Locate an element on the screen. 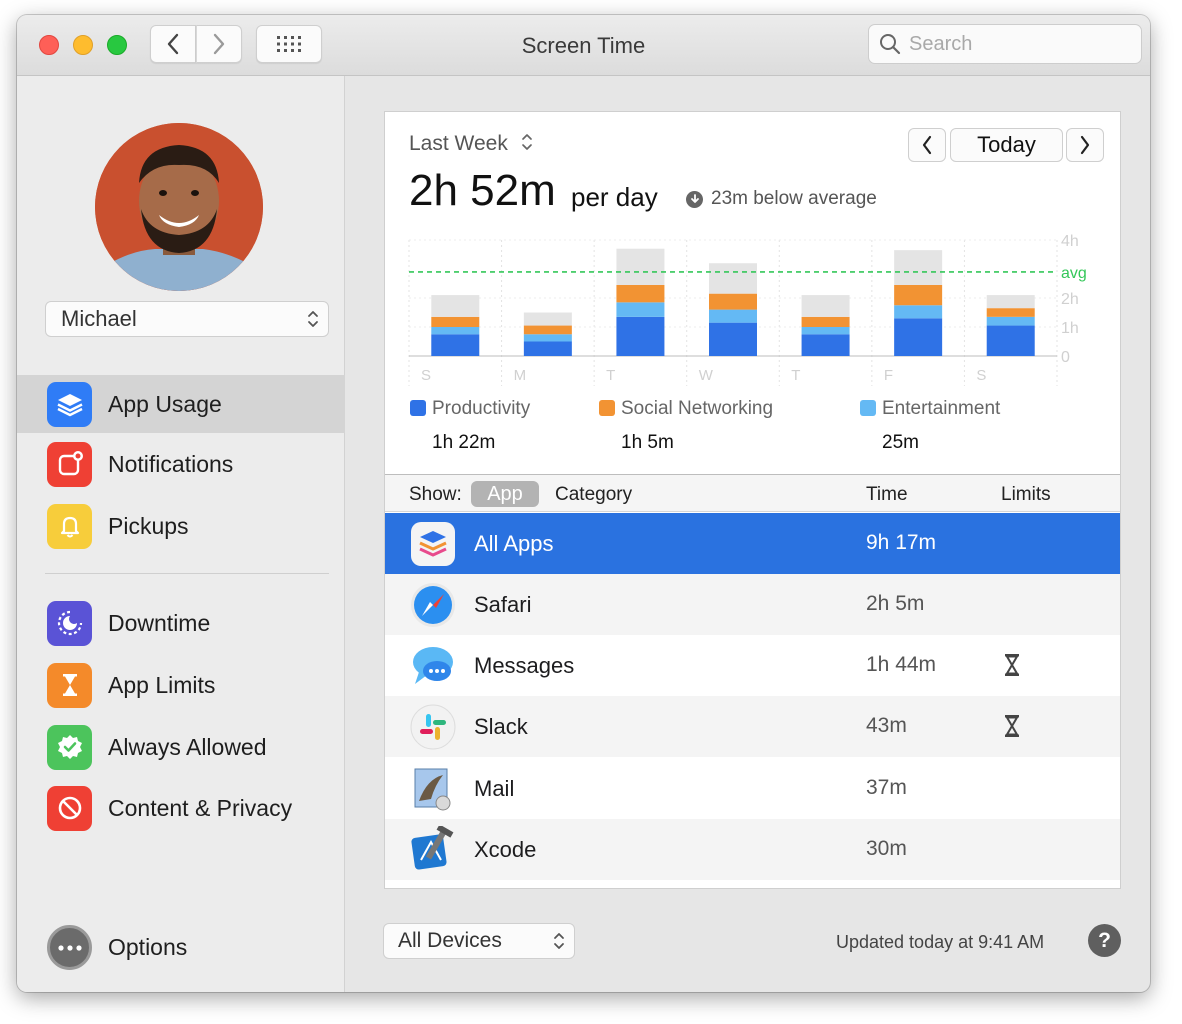 This screenshot has width=1182, height=1024. chart-x-tick-label: M is located at coordinates (520, 375).